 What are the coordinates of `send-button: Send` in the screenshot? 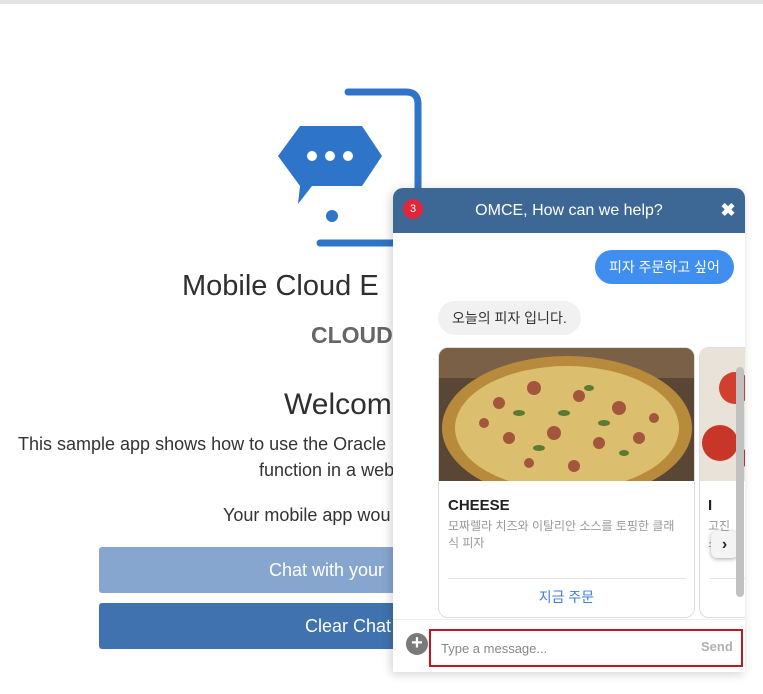 It's located at (717, 646).